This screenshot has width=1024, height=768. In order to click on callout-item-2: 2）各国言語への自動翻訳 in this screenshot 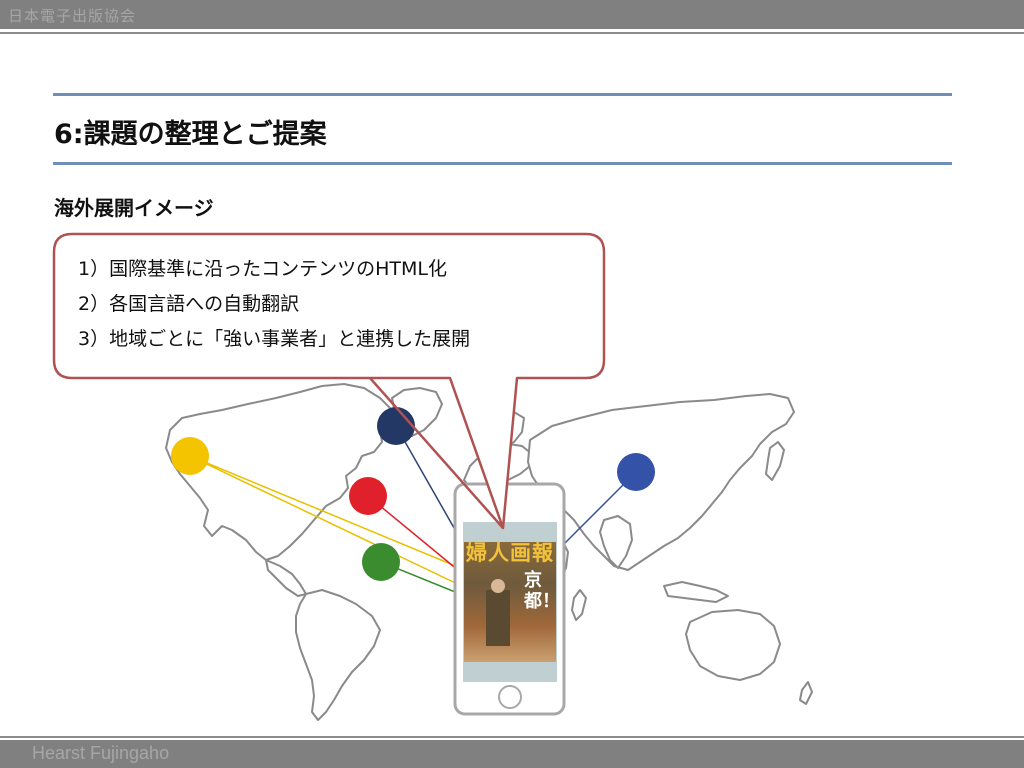, I will do `click(189, 304)`.